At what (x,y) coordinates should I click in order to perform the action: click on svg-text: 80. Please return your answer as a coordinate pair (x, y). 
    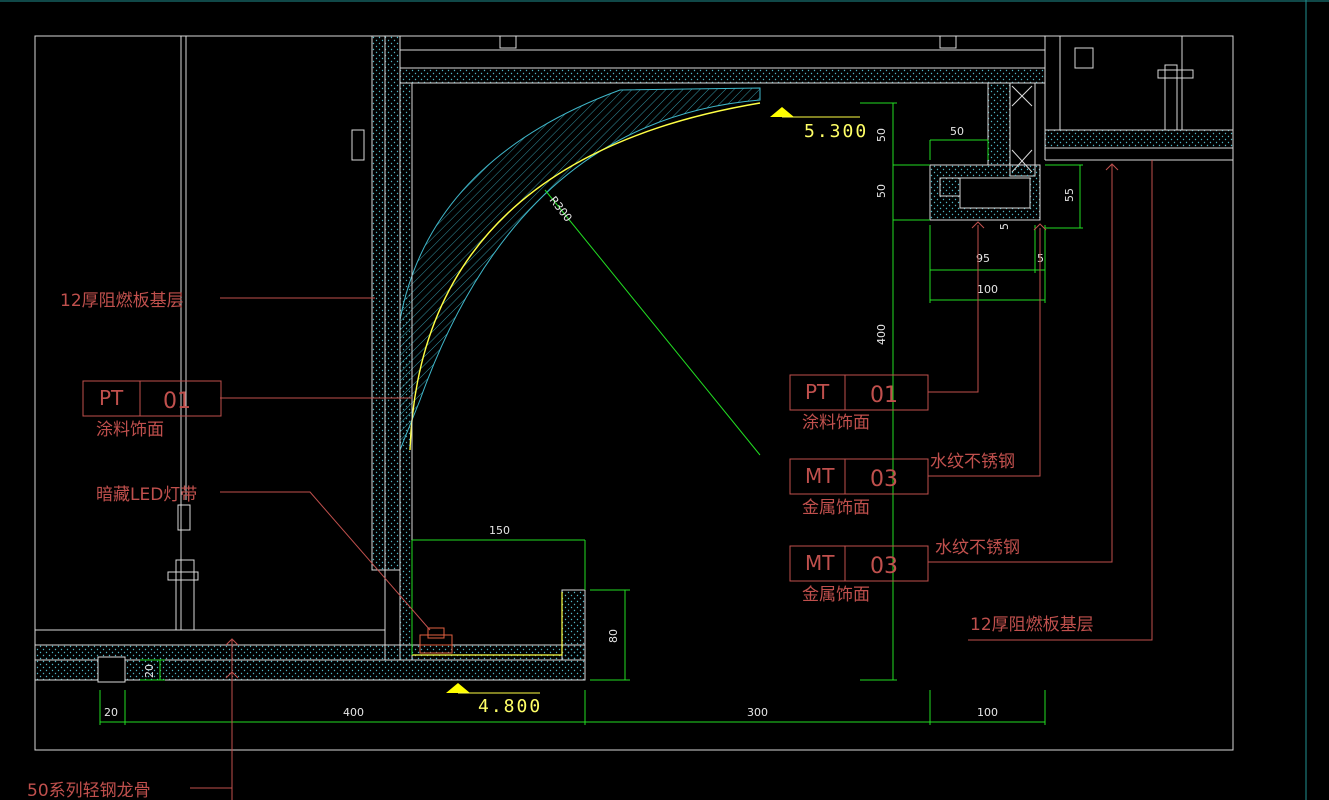
    Looking at the image, I should click on (613, 636).